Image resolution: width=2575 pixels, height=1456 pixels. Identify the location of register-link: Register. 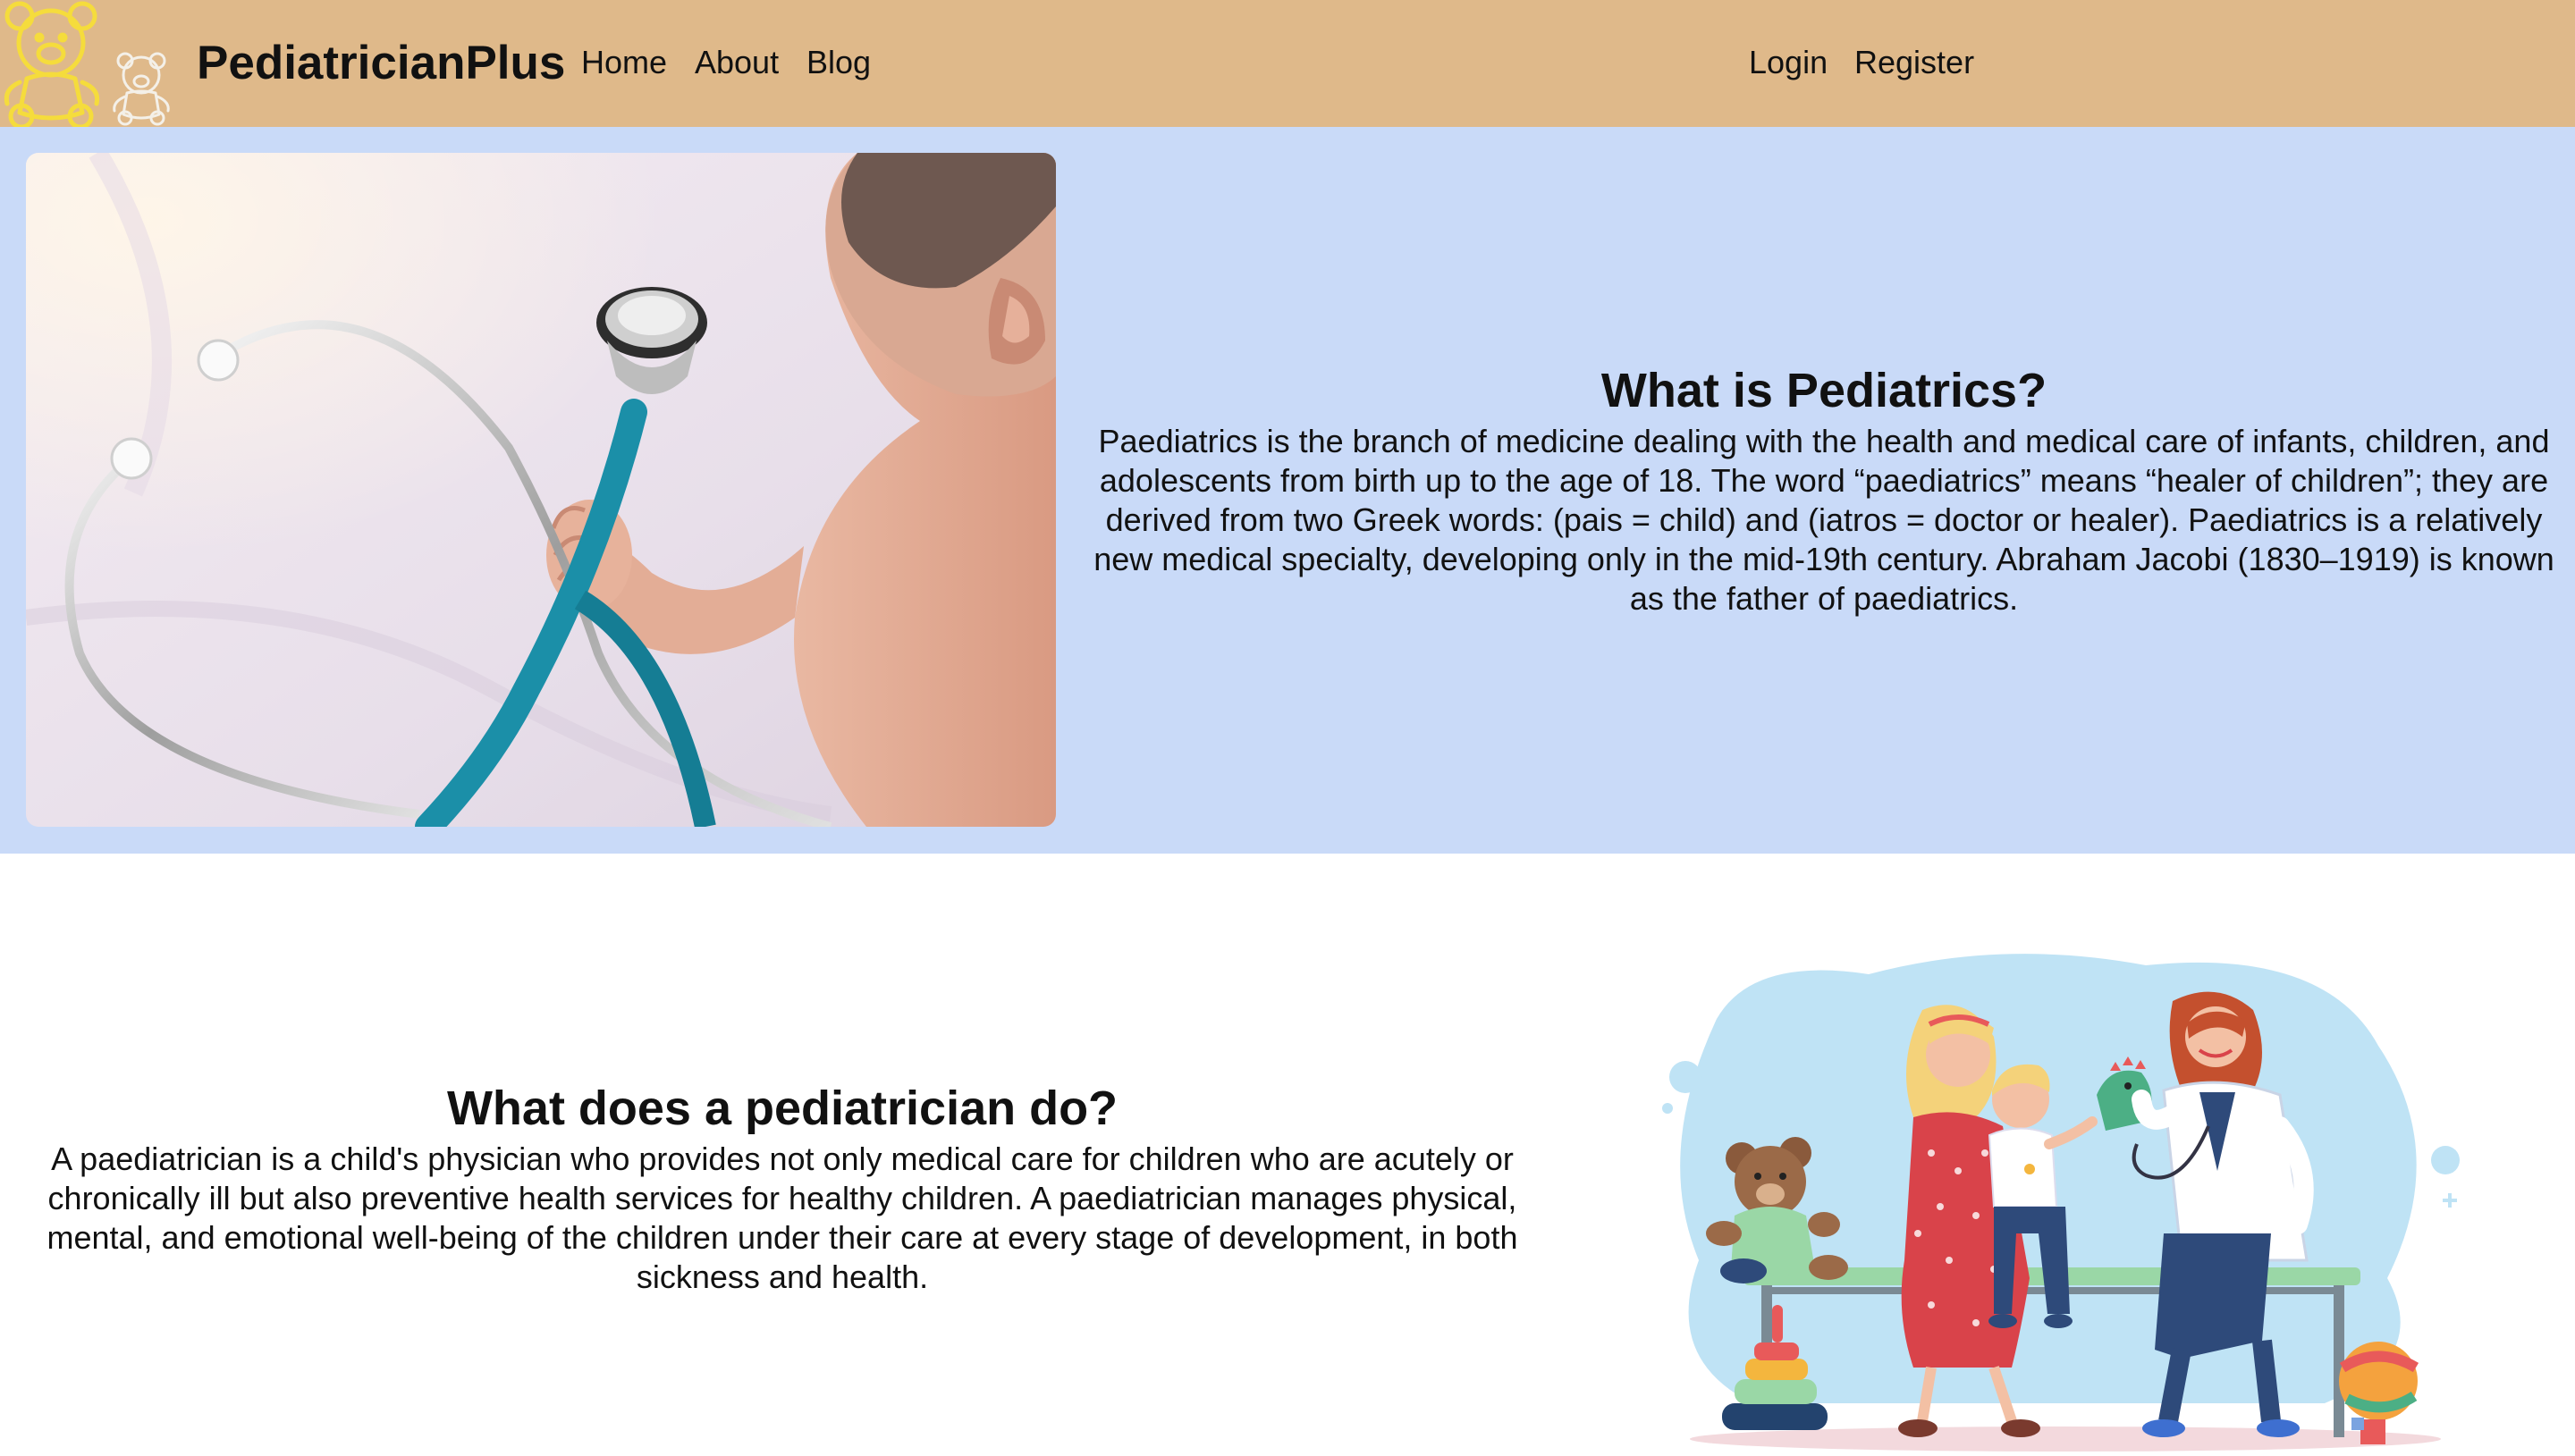
(1914, 62).